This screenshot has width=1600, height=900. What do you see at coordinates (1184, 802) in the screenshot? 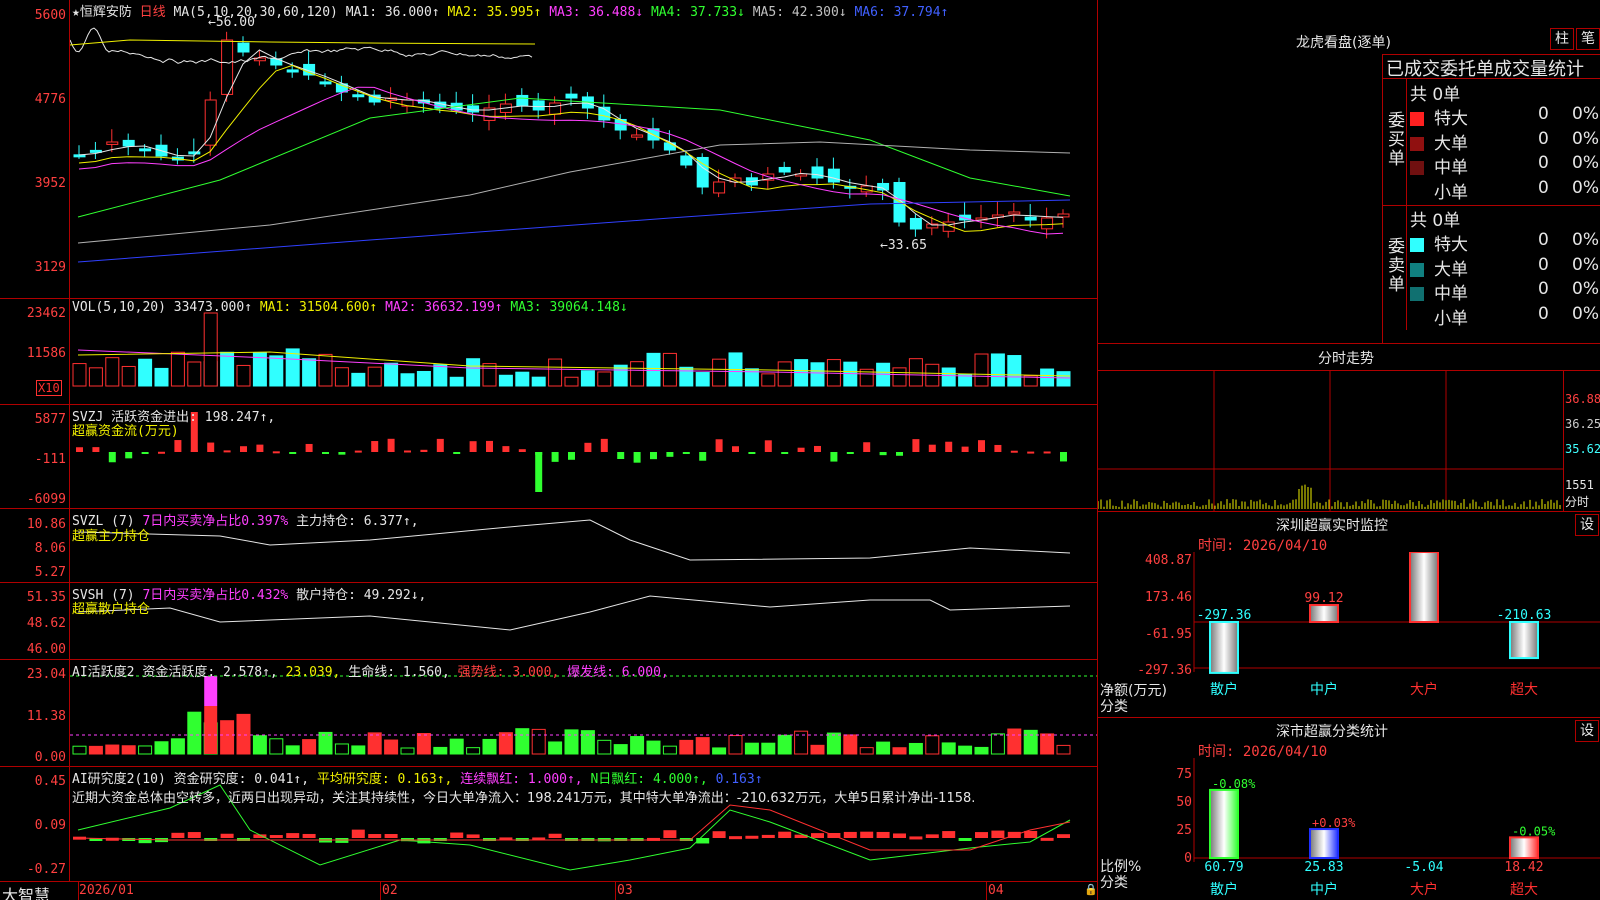
I see `y-tick: 50` at bounding box center [1184, 802].